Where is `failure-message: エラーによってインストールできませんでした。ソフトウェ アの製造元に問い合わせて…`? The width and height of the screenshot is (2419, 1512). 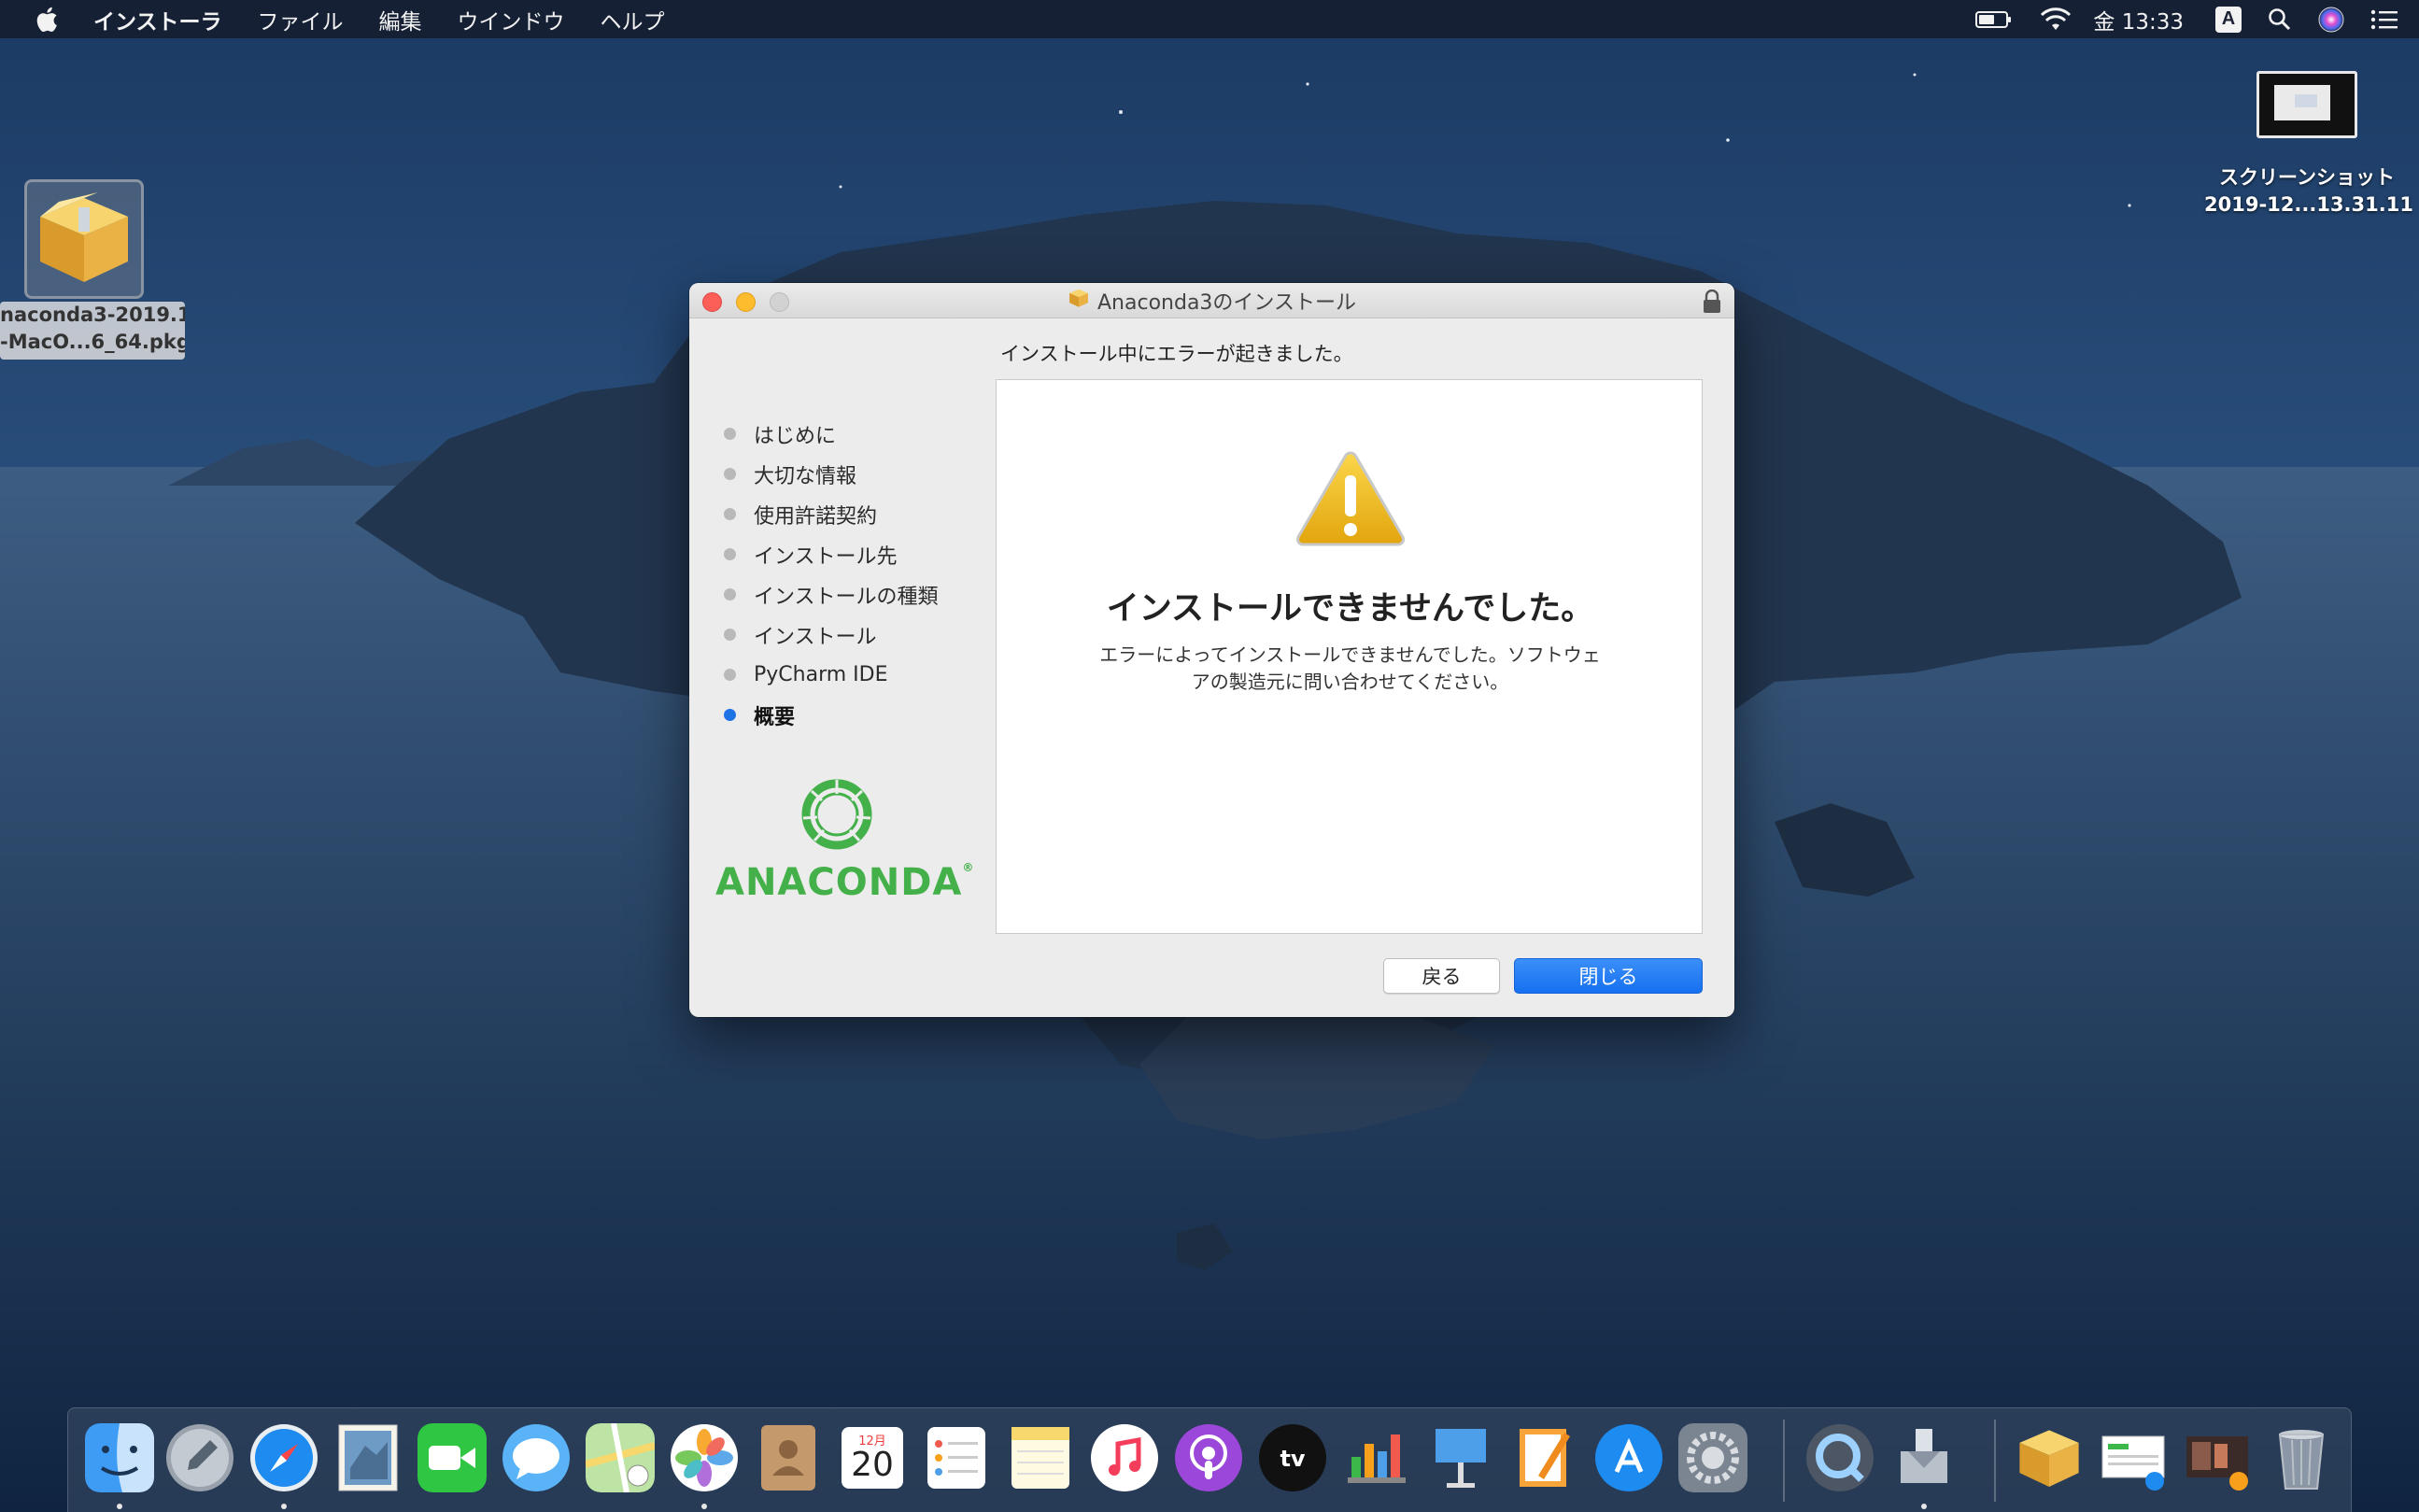 failure-message: エラーによってインストールできませんでした。ソフトウェ アの製造元に問い合わせて… is located at coordinates (1350, 669).